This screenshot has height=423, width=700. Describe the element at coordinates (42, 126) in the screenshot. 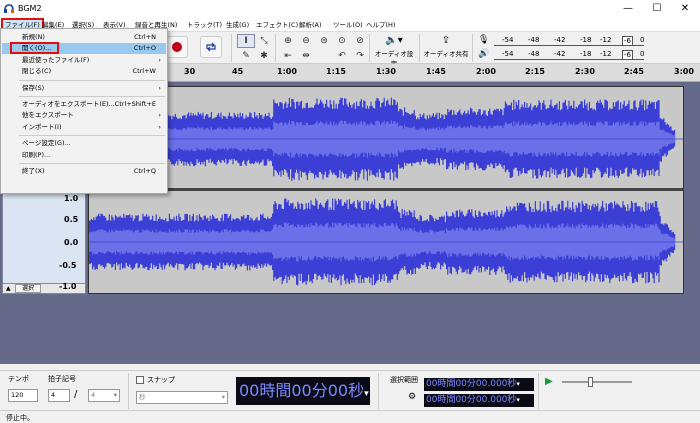

I see `menu-item-label: インポート(I)` at that location.